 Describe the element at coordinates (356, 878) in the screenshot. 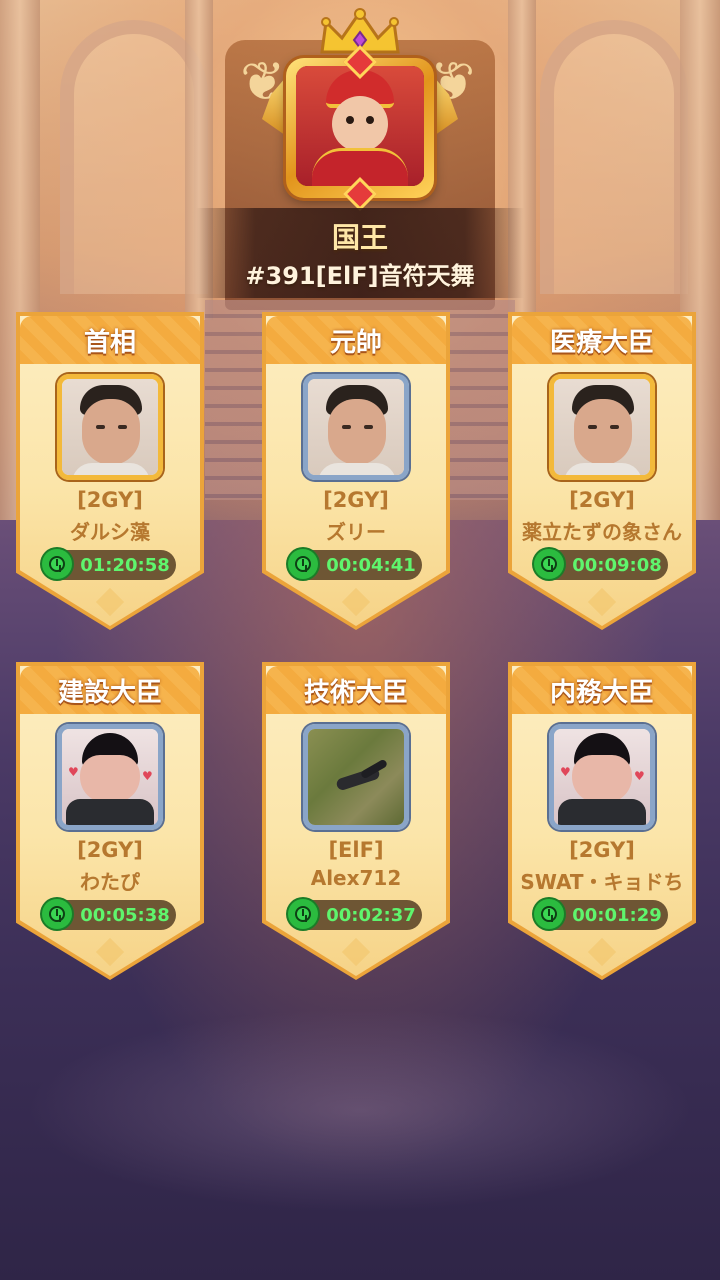

I see `minister-name: Alex712` at that location.